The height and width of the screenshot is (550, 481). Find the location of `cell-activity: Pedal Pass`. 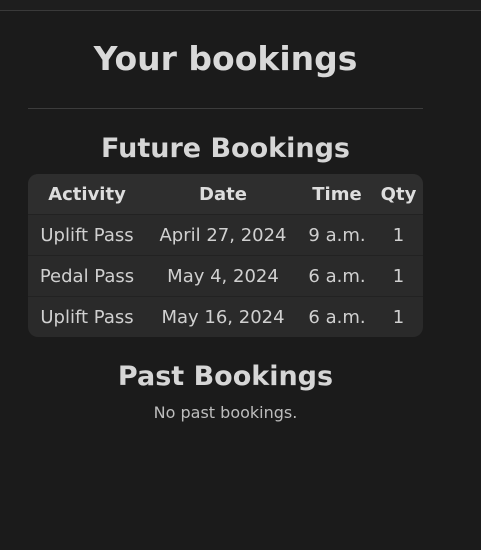

cell-activity: Pedal Pass is located at coordinates (87, 275).